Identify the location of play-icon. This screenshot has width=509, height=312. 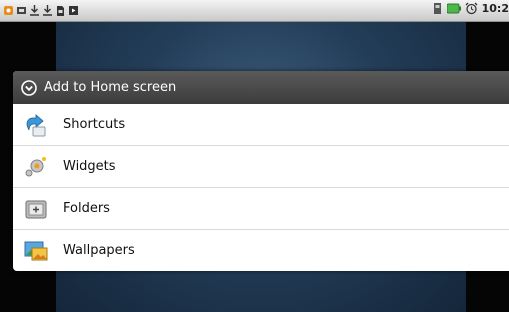
(73, 10).